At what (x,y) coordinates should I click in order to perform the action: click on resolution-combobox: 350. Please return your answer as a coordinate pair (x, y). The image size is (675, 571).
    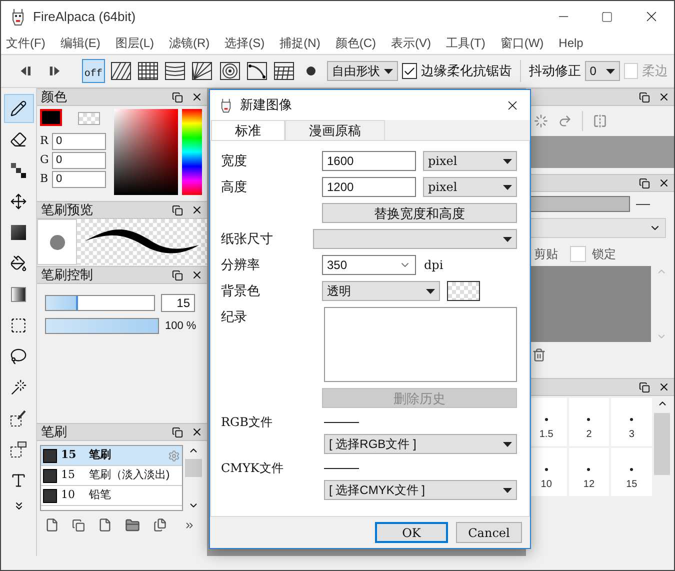
    Looking at the image, I should click on (369, 265).